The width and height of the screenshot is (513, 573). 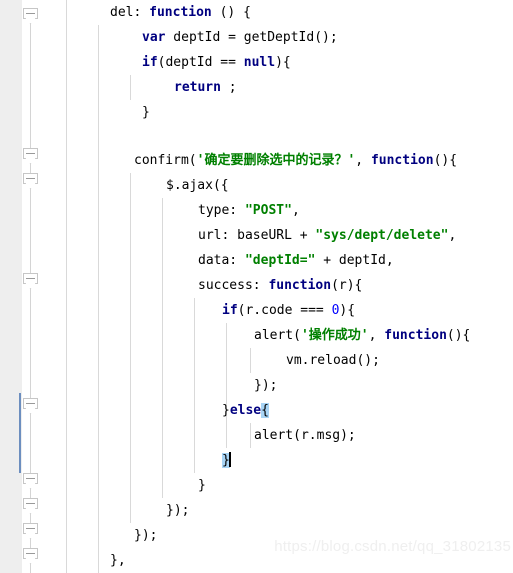 What do you see at coordinates (165, 160) in the screenshot?
I see `code-token-plain: confirm(` at bounding box center [165, 160].